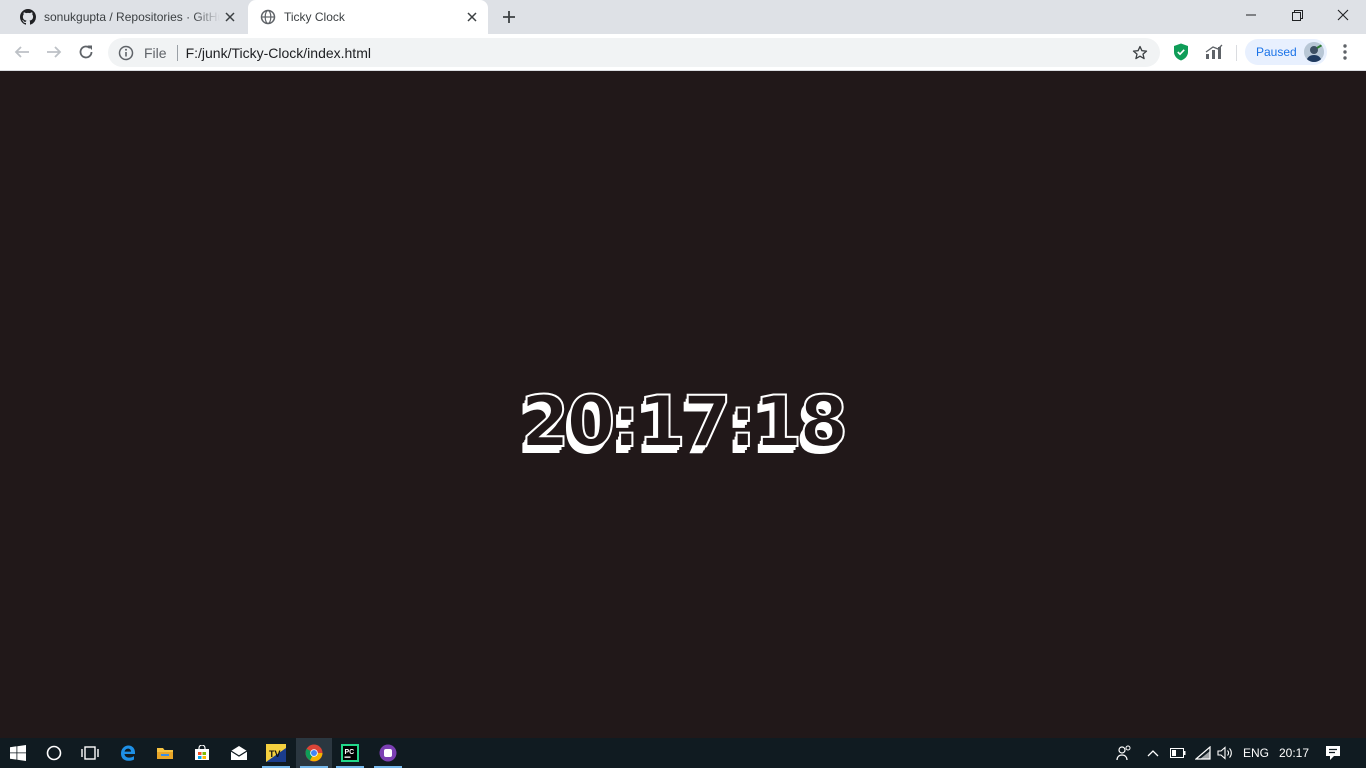 This screenshot has width=1366, height=768. I want to click on svg-text: PC, so click(350, 752).